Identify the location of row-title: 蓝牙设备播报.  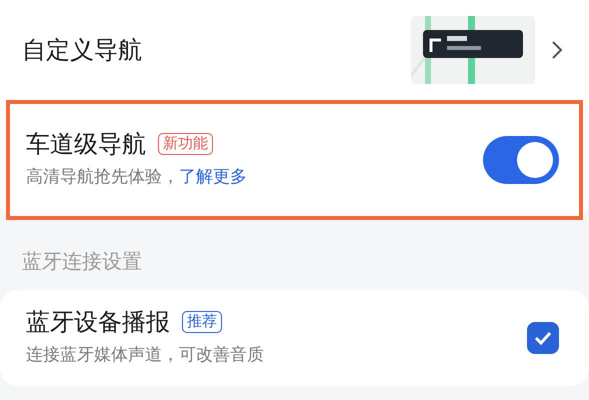
(98, 322).